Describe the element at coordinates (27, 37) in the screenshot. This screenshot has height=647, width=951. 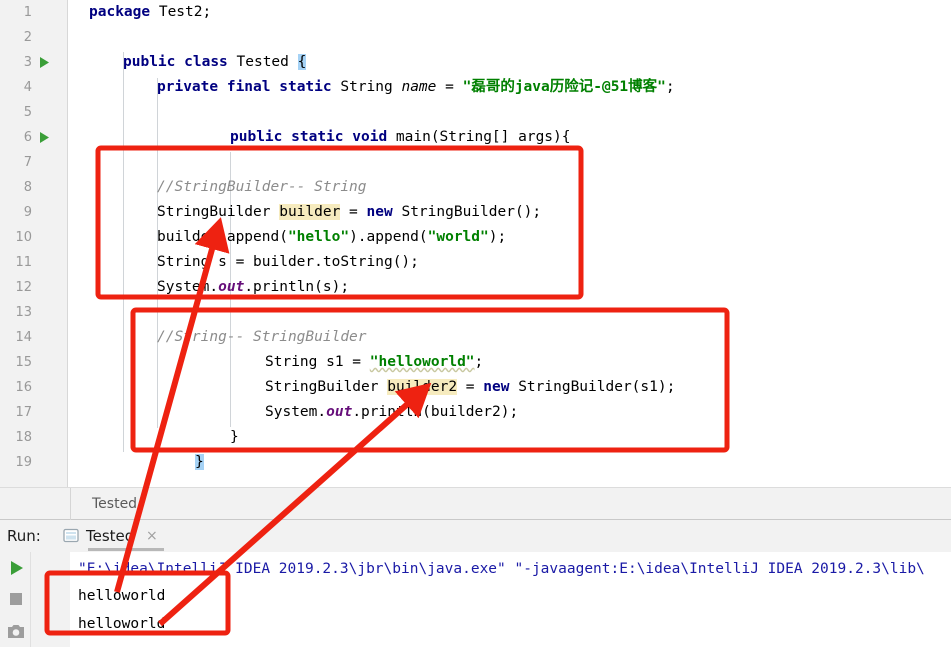
I see `line-number: 2` at that location.